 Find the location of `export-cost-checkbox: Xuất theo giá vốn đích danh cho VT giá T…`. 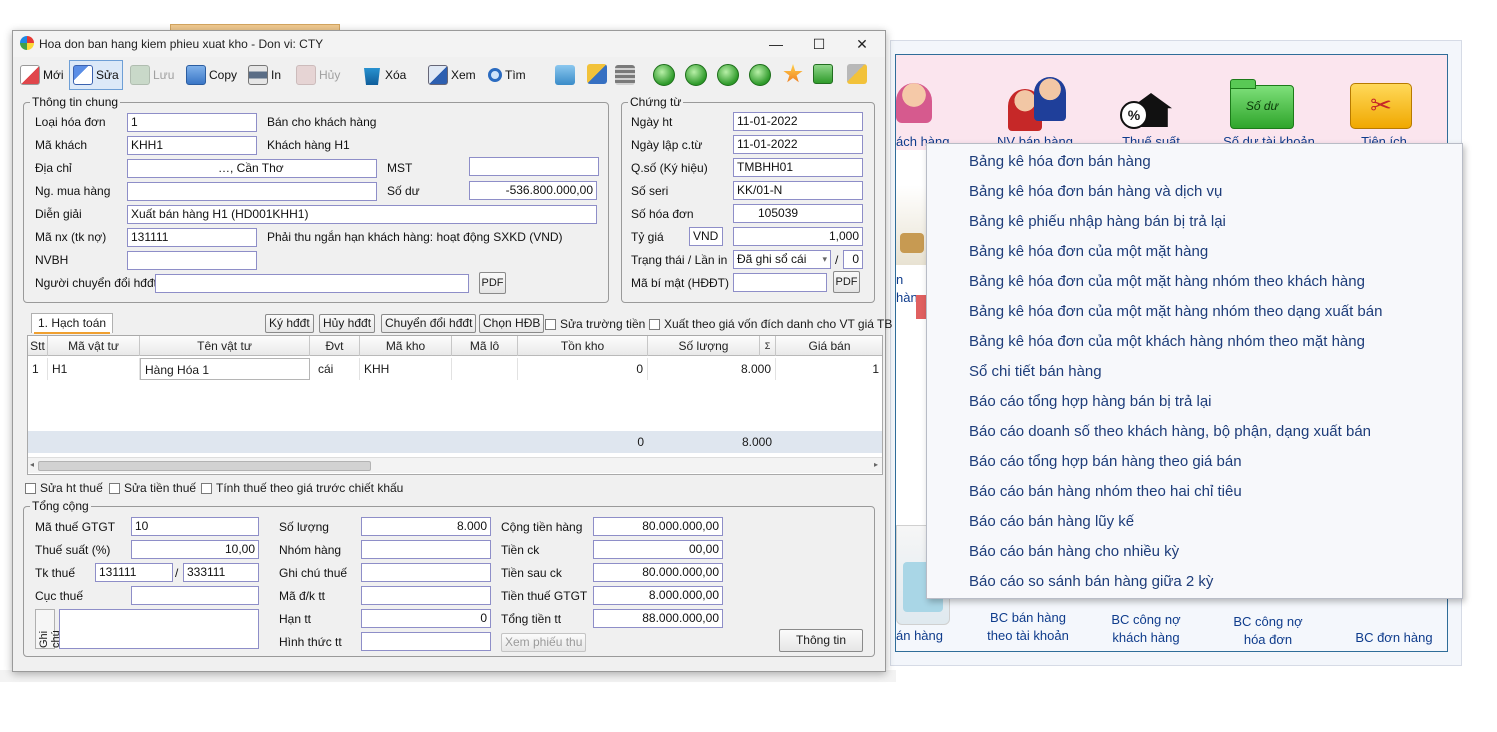

export-cost-checkbox: Xuất theo giá vốn đích danh cho VT giá T… is located at coordinates (770, 324).